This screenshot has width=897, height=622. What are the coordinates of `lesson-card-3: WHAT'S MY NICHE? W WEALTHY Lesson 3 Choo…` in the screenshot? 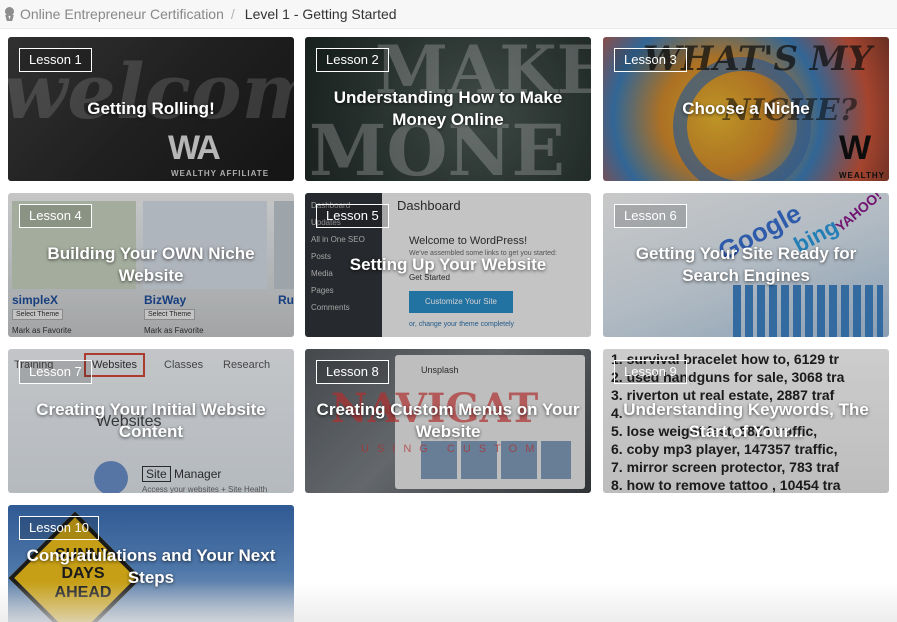 It's located at (746, 109).